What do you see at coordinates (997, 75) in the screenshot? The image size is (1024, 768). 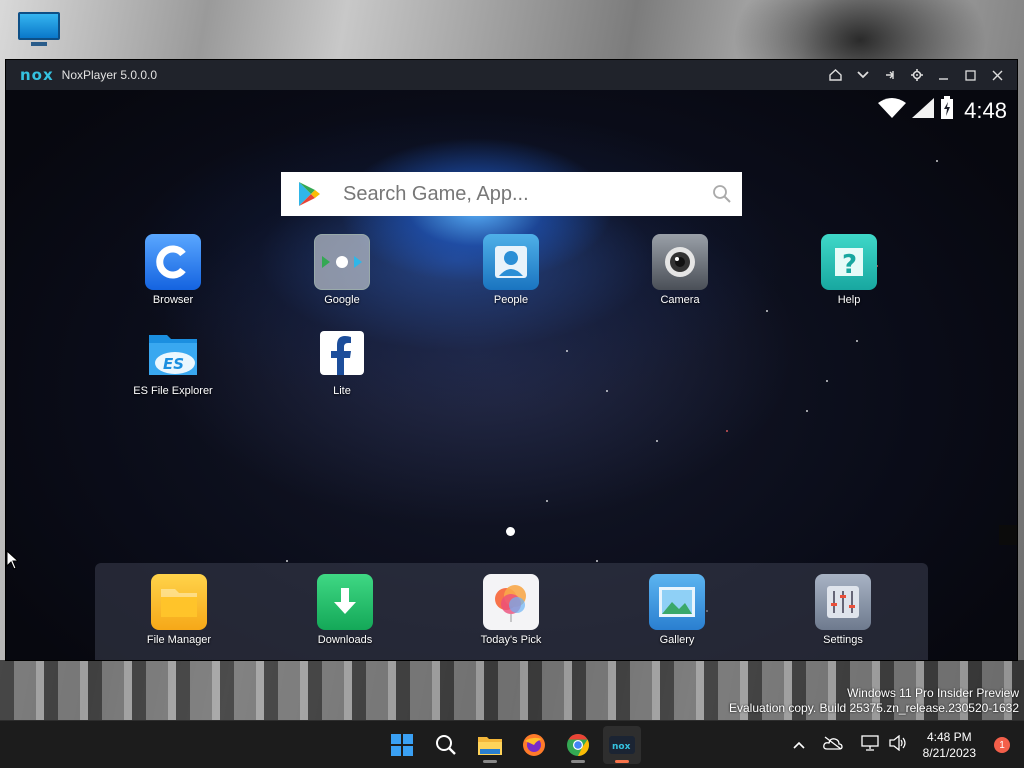 I see `close-icon` at bounding box center [997, 75].